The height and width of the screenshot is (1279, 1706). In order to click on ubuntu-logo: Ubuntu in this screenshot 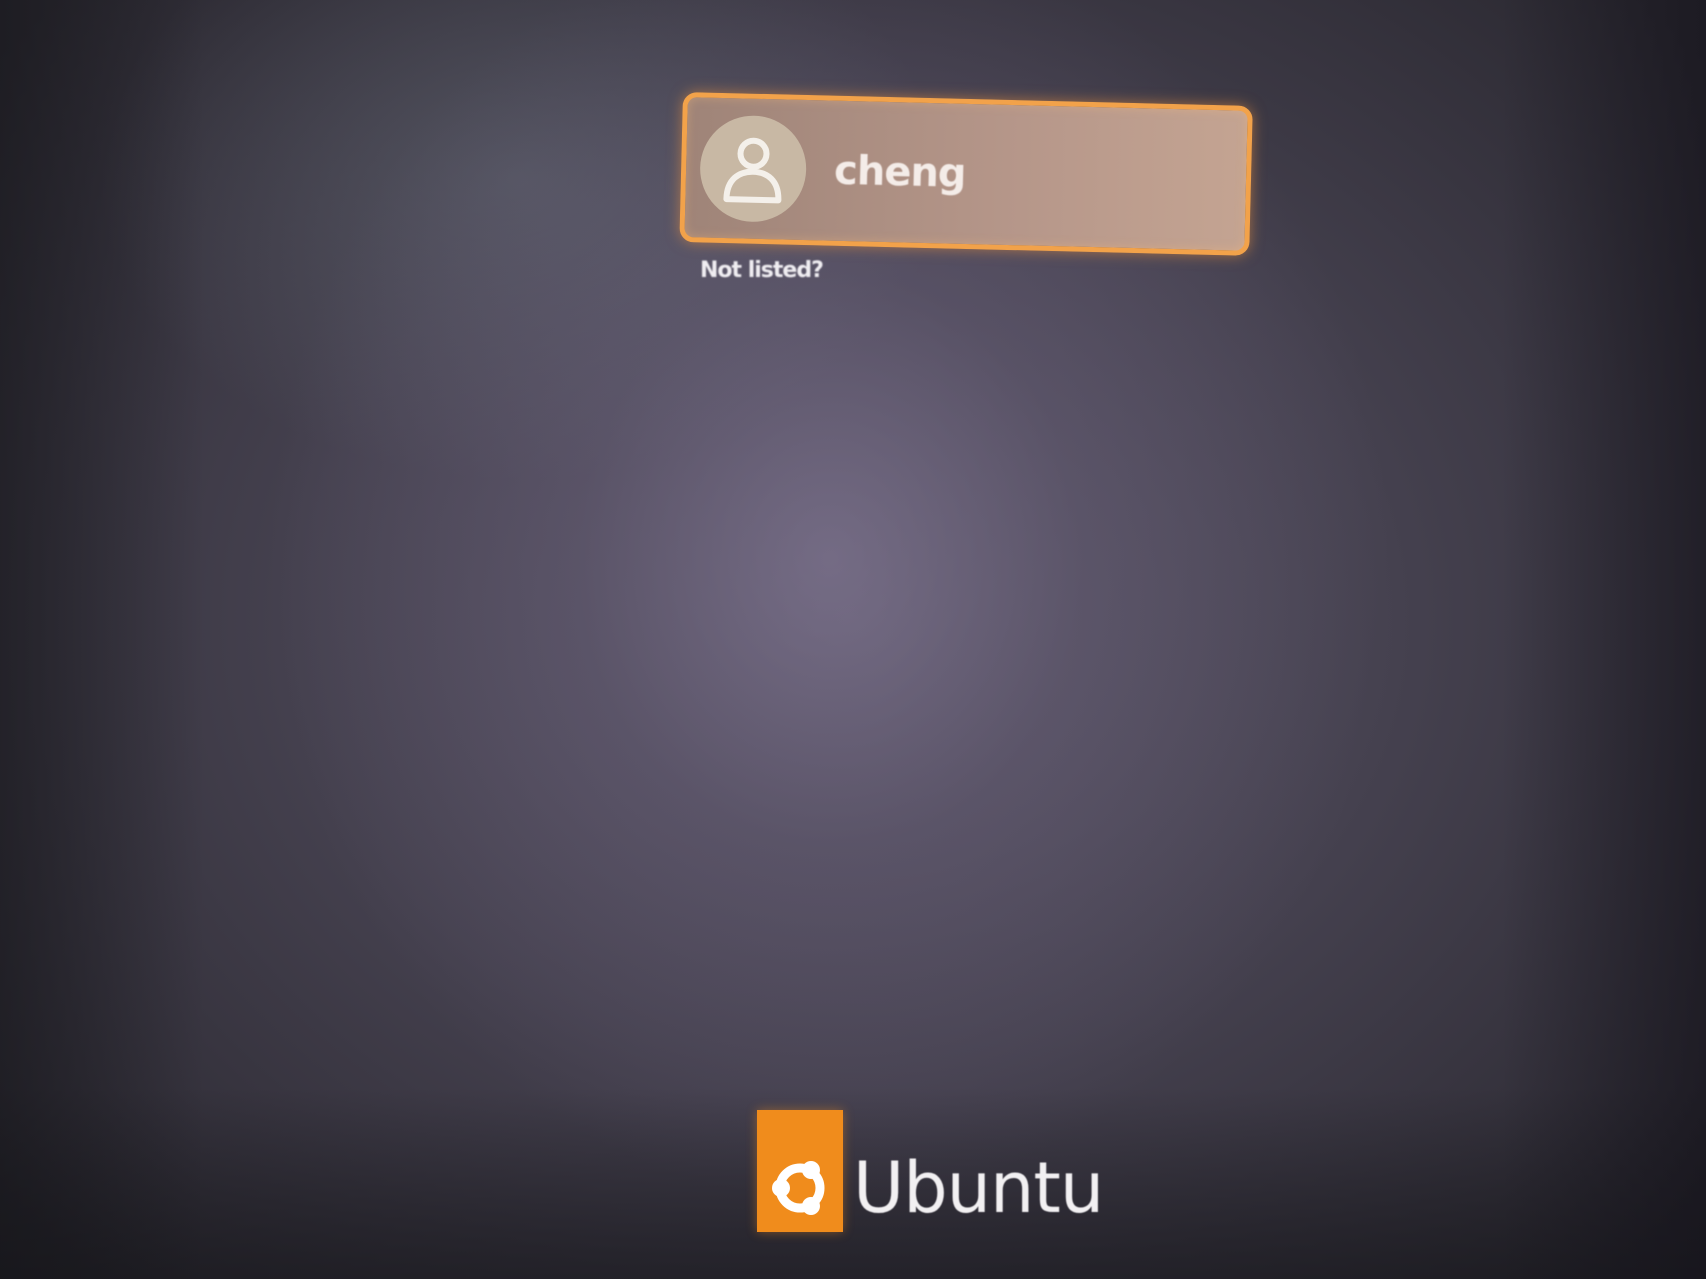, I will do `click(930, 1171)`.